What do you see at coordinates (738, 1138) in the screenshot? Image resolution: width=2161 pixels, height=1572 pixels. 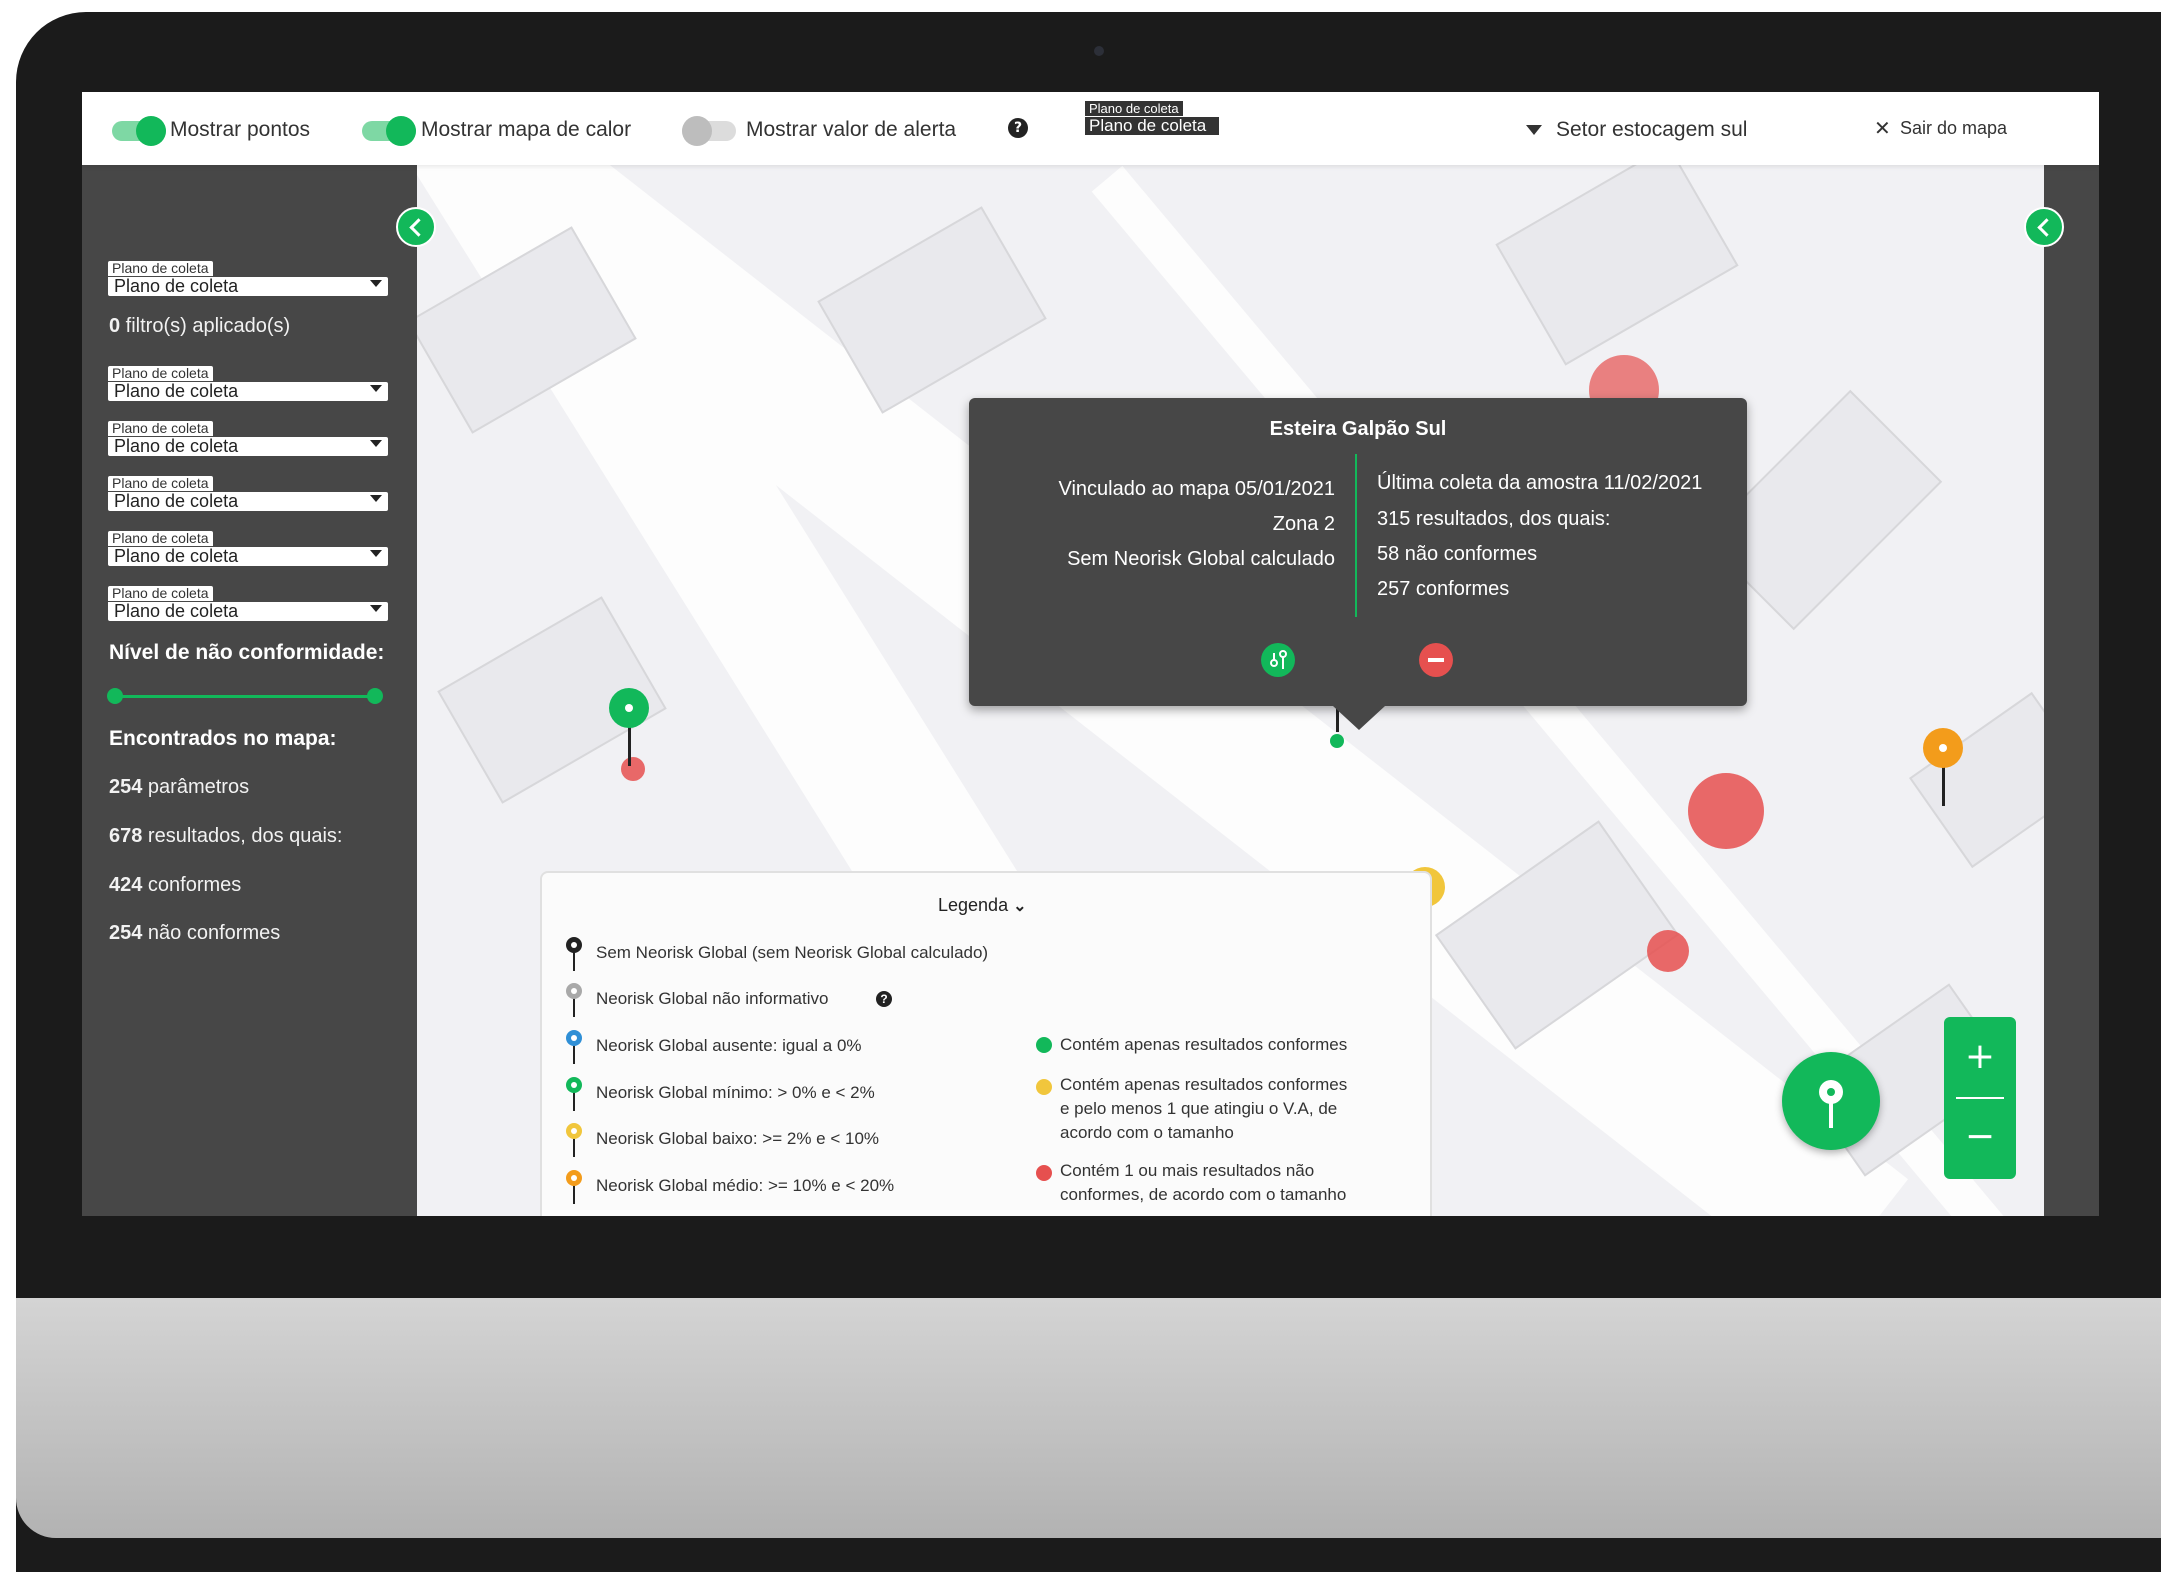 I see `legend-item-text: Neorisk Global baixo: >= 2% e < 10%` at bounding box center [738, 1138].